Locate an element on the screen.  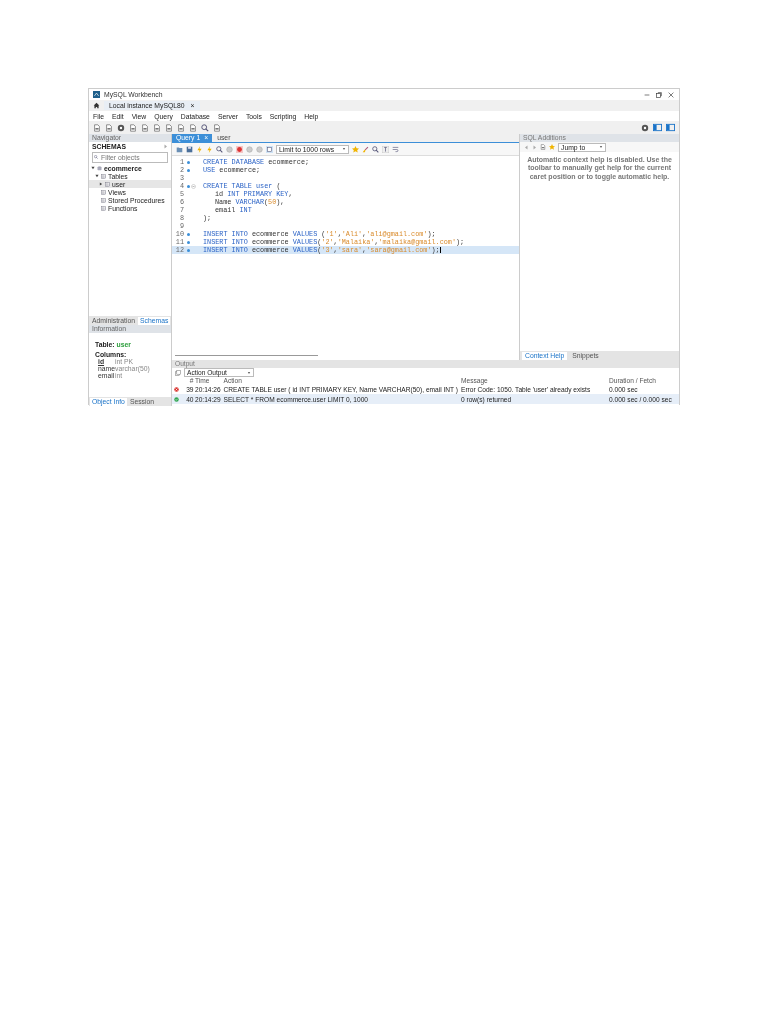
search-icon is located at coordinates (96, 156).